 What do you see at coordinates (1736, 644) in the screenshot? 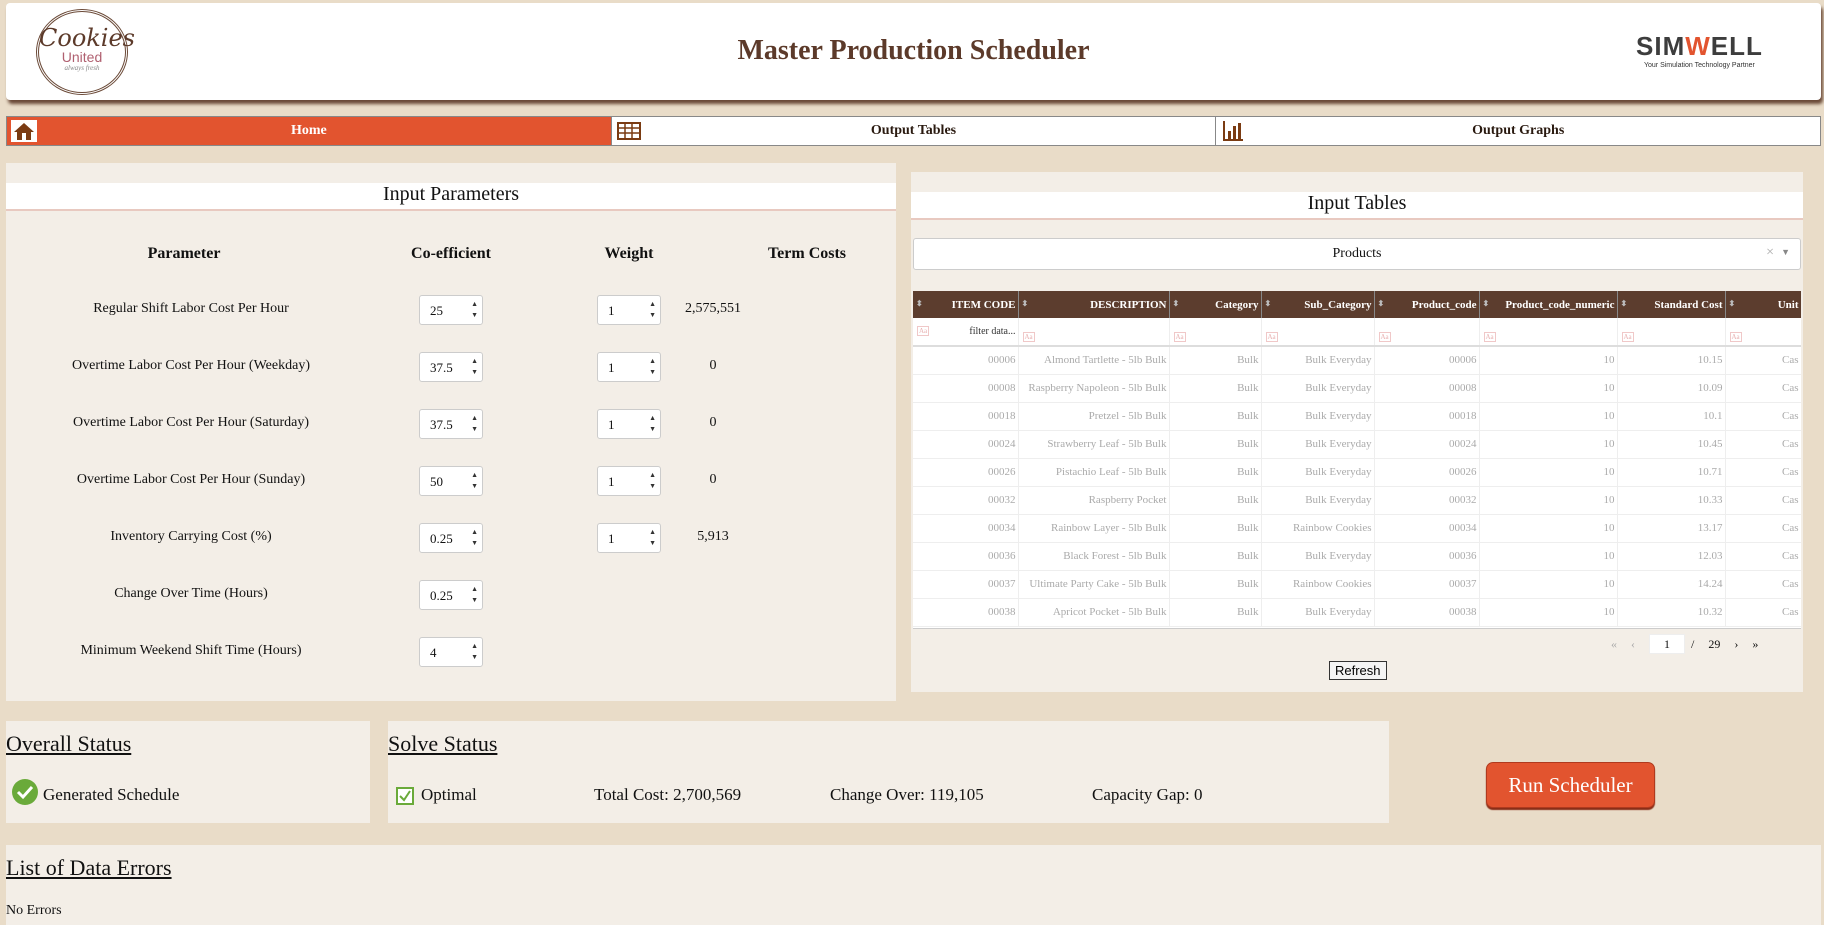
I see `next-page-icon: ›` at bounding box center [1736, 644].